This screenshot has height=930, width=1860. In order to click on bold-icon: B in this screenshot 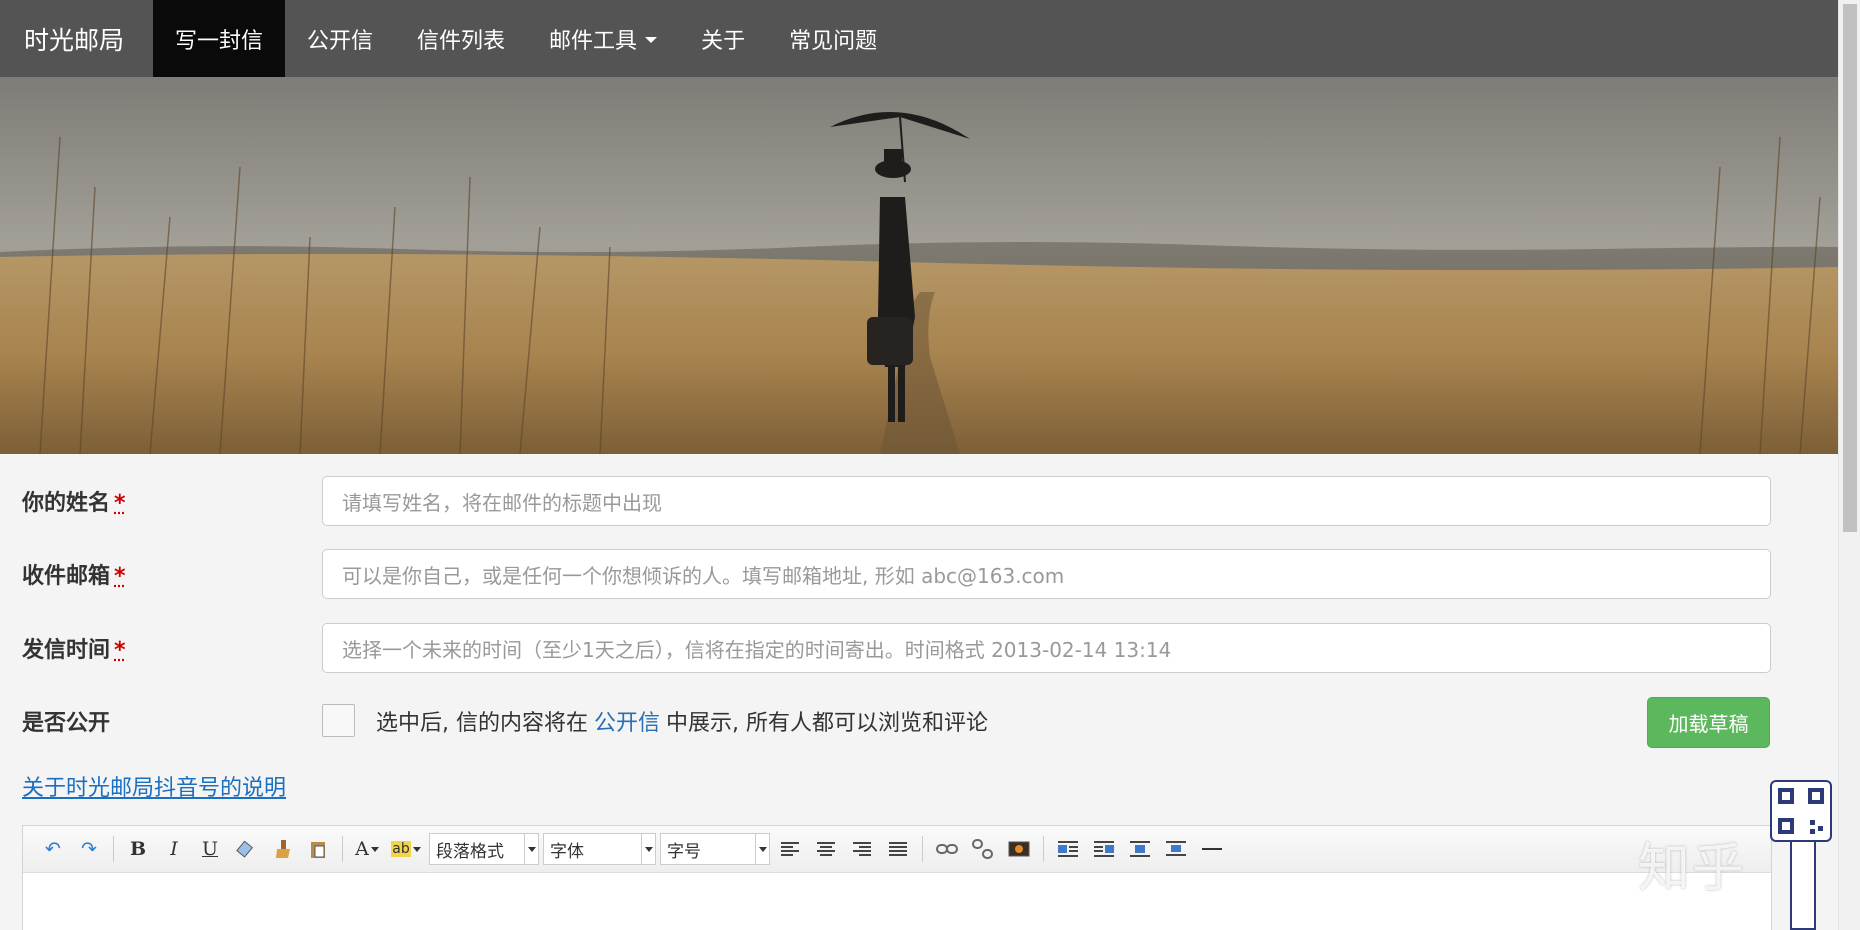, I will do `click(138, 849)`.